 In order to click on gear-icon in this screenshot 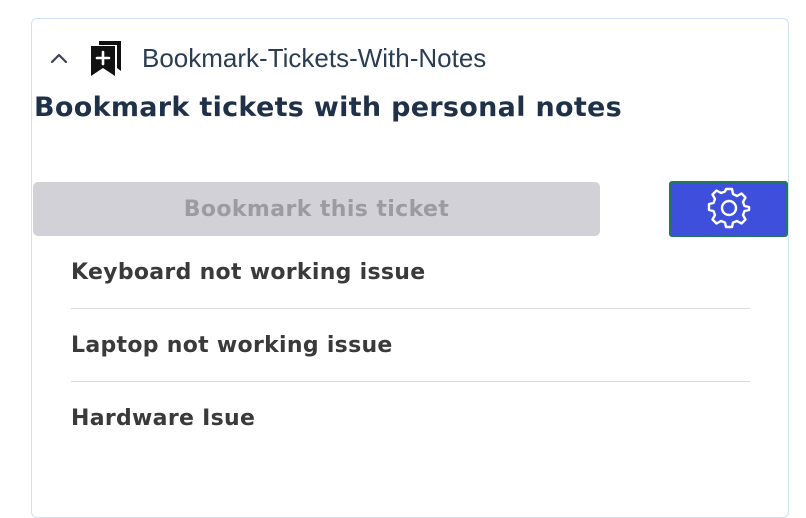, I will do `click(729, 209)`.